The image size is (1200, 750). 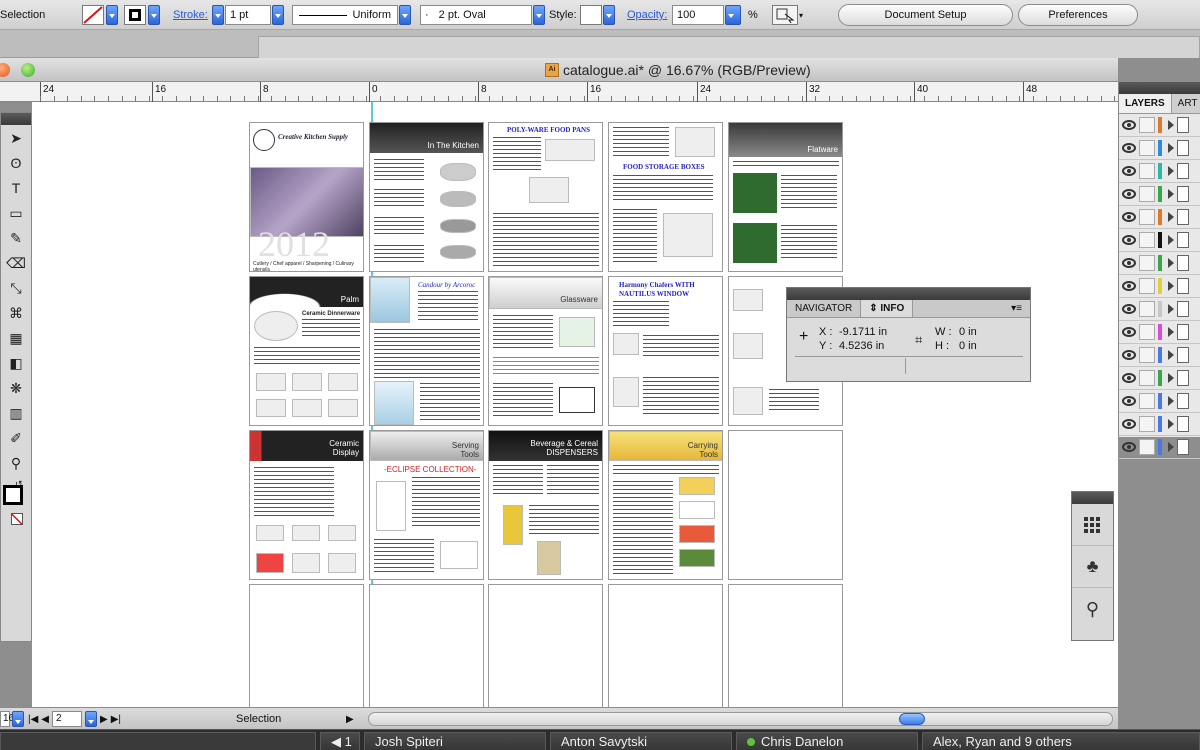 I want to click on none-icon, so click(x=17, y=519).